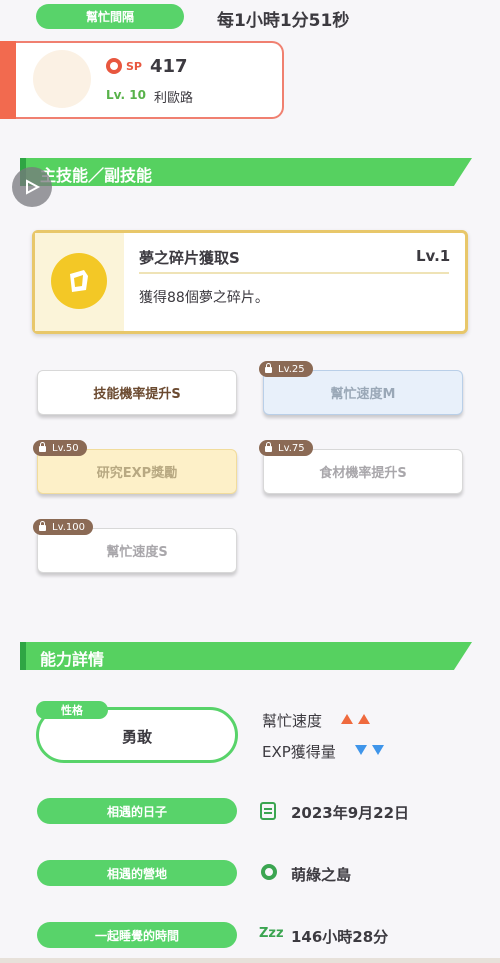 The width and height of the screenshot is (500, 963). What do you see at coordinates (268, 811) in the screenshot?
I see `calendar-icon` at bounding box center [268, 811].